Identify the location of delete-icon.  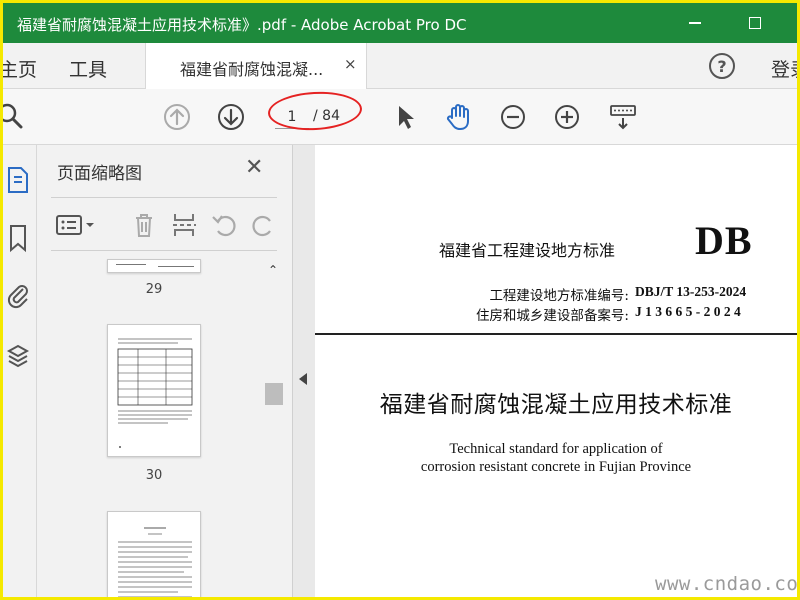
(144, 225).